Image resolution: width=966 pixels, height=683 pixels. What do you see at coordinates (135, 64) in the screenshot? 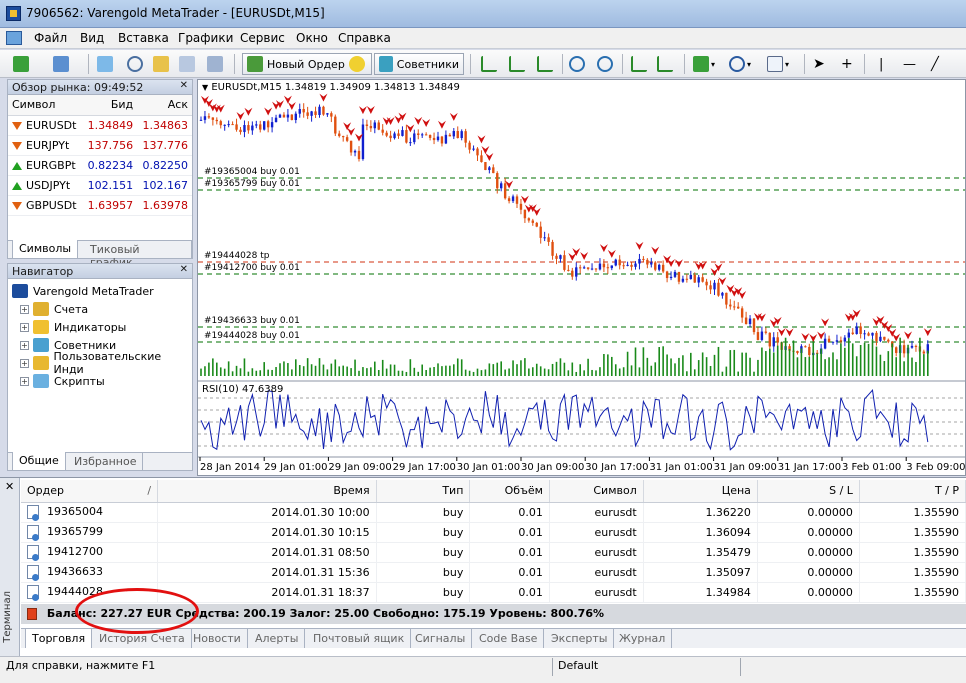
I see `crosshair-button` at bounding box center [135, 64].